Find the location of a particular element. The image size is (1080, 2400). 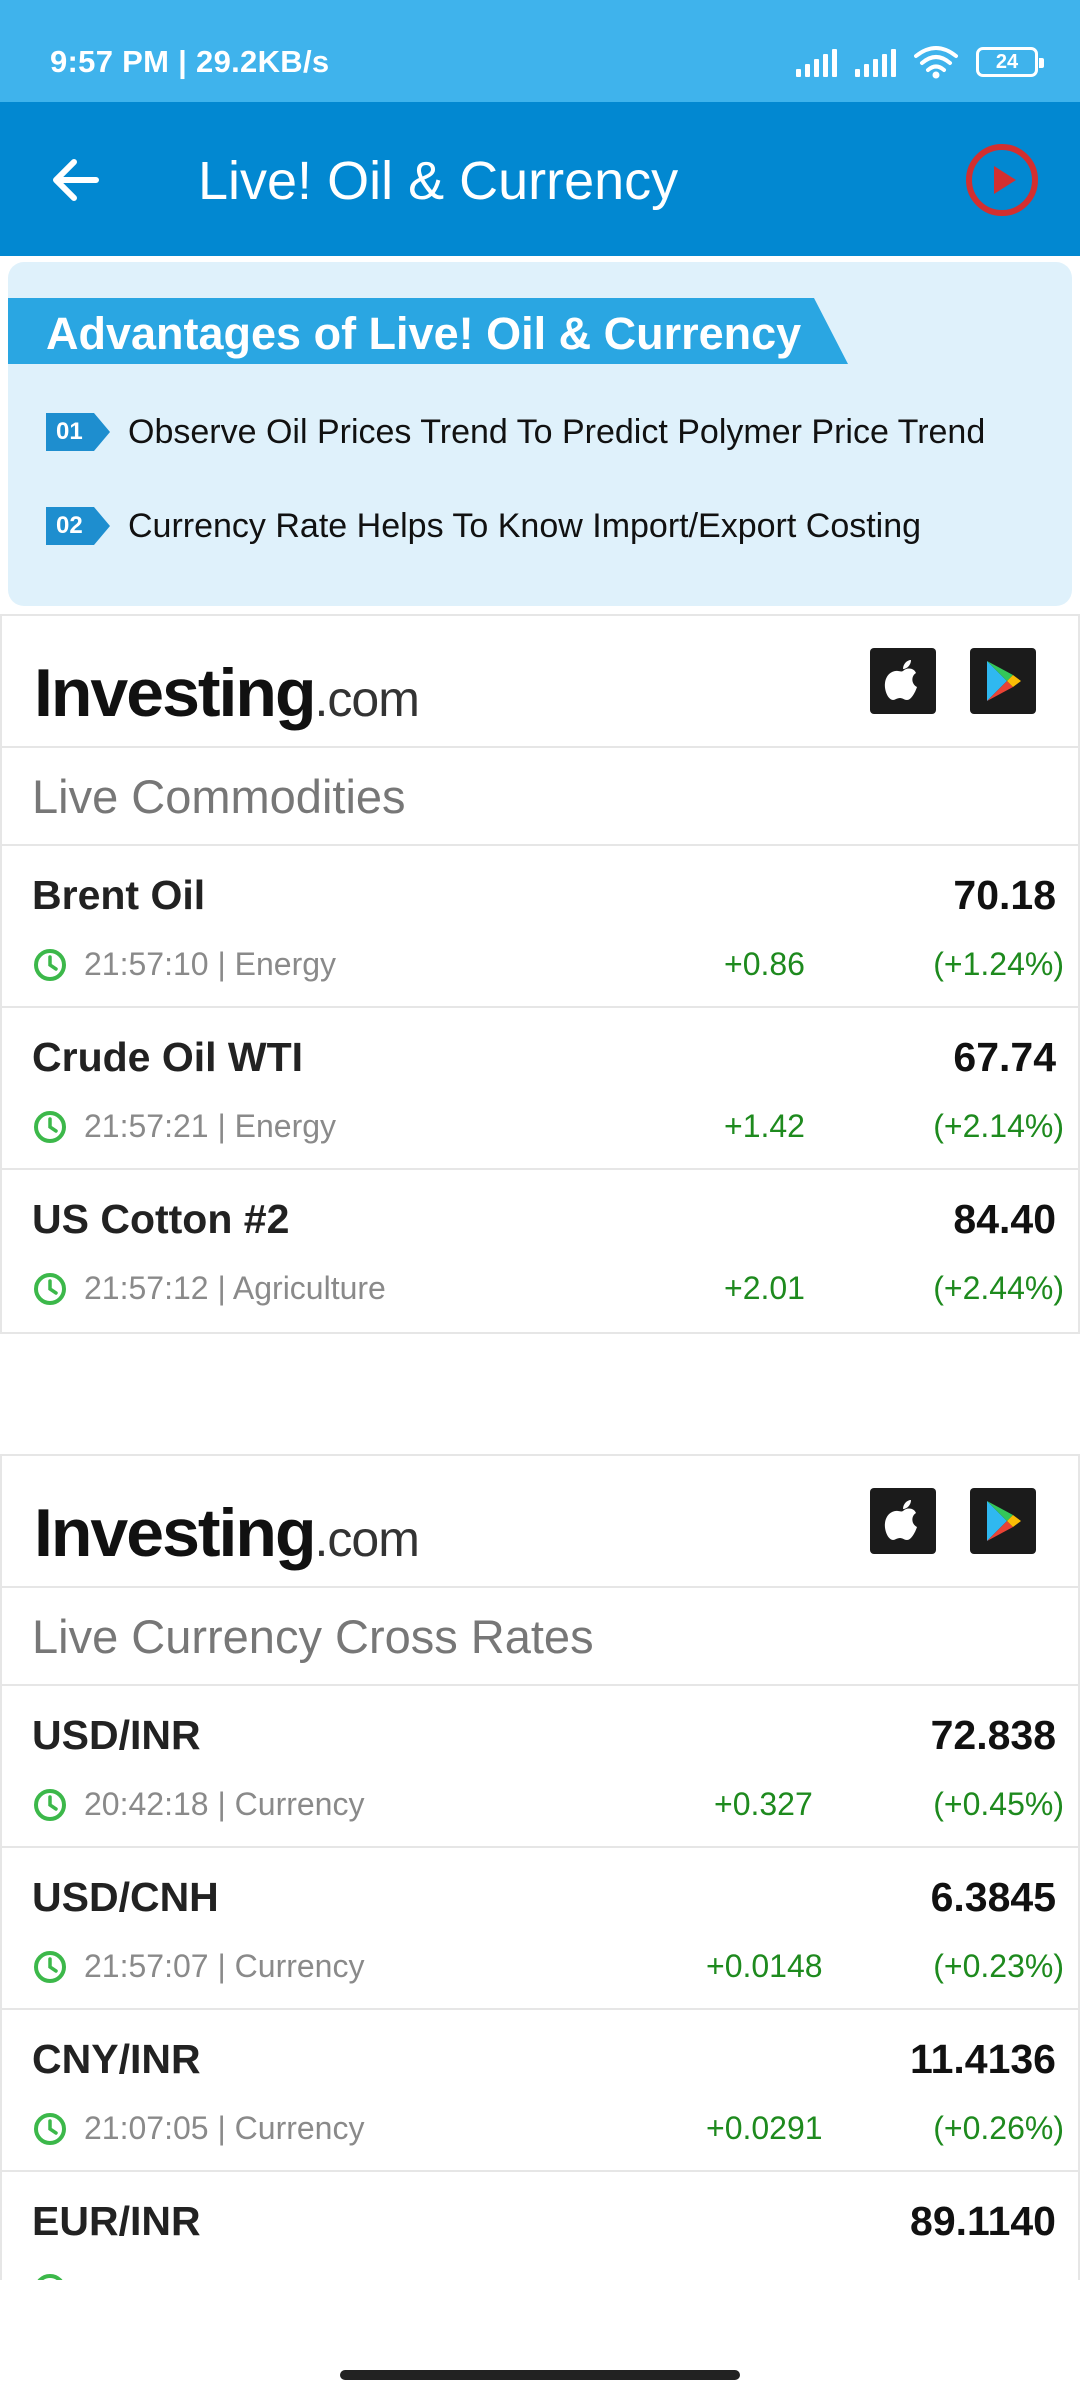

last-price: 11.4136 is located at coordinates (983, 2059).